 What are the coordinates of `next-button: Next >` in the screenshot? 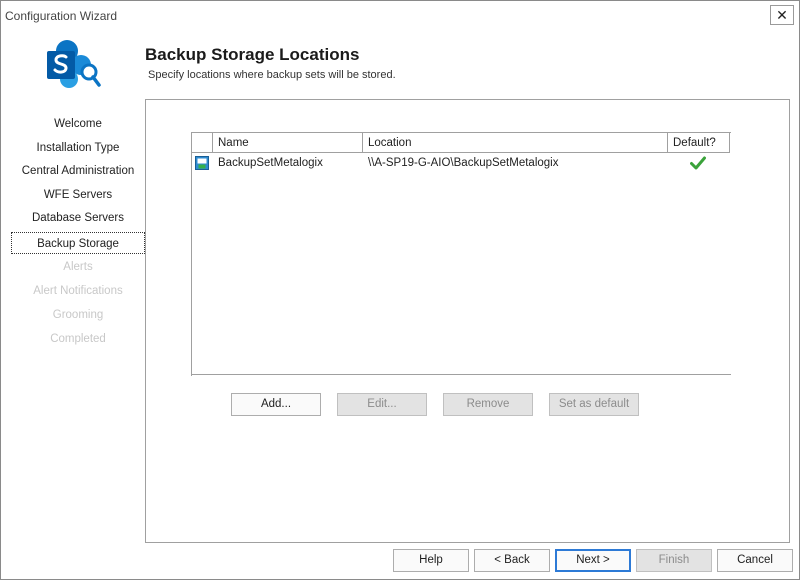 It's located at (593, 560).